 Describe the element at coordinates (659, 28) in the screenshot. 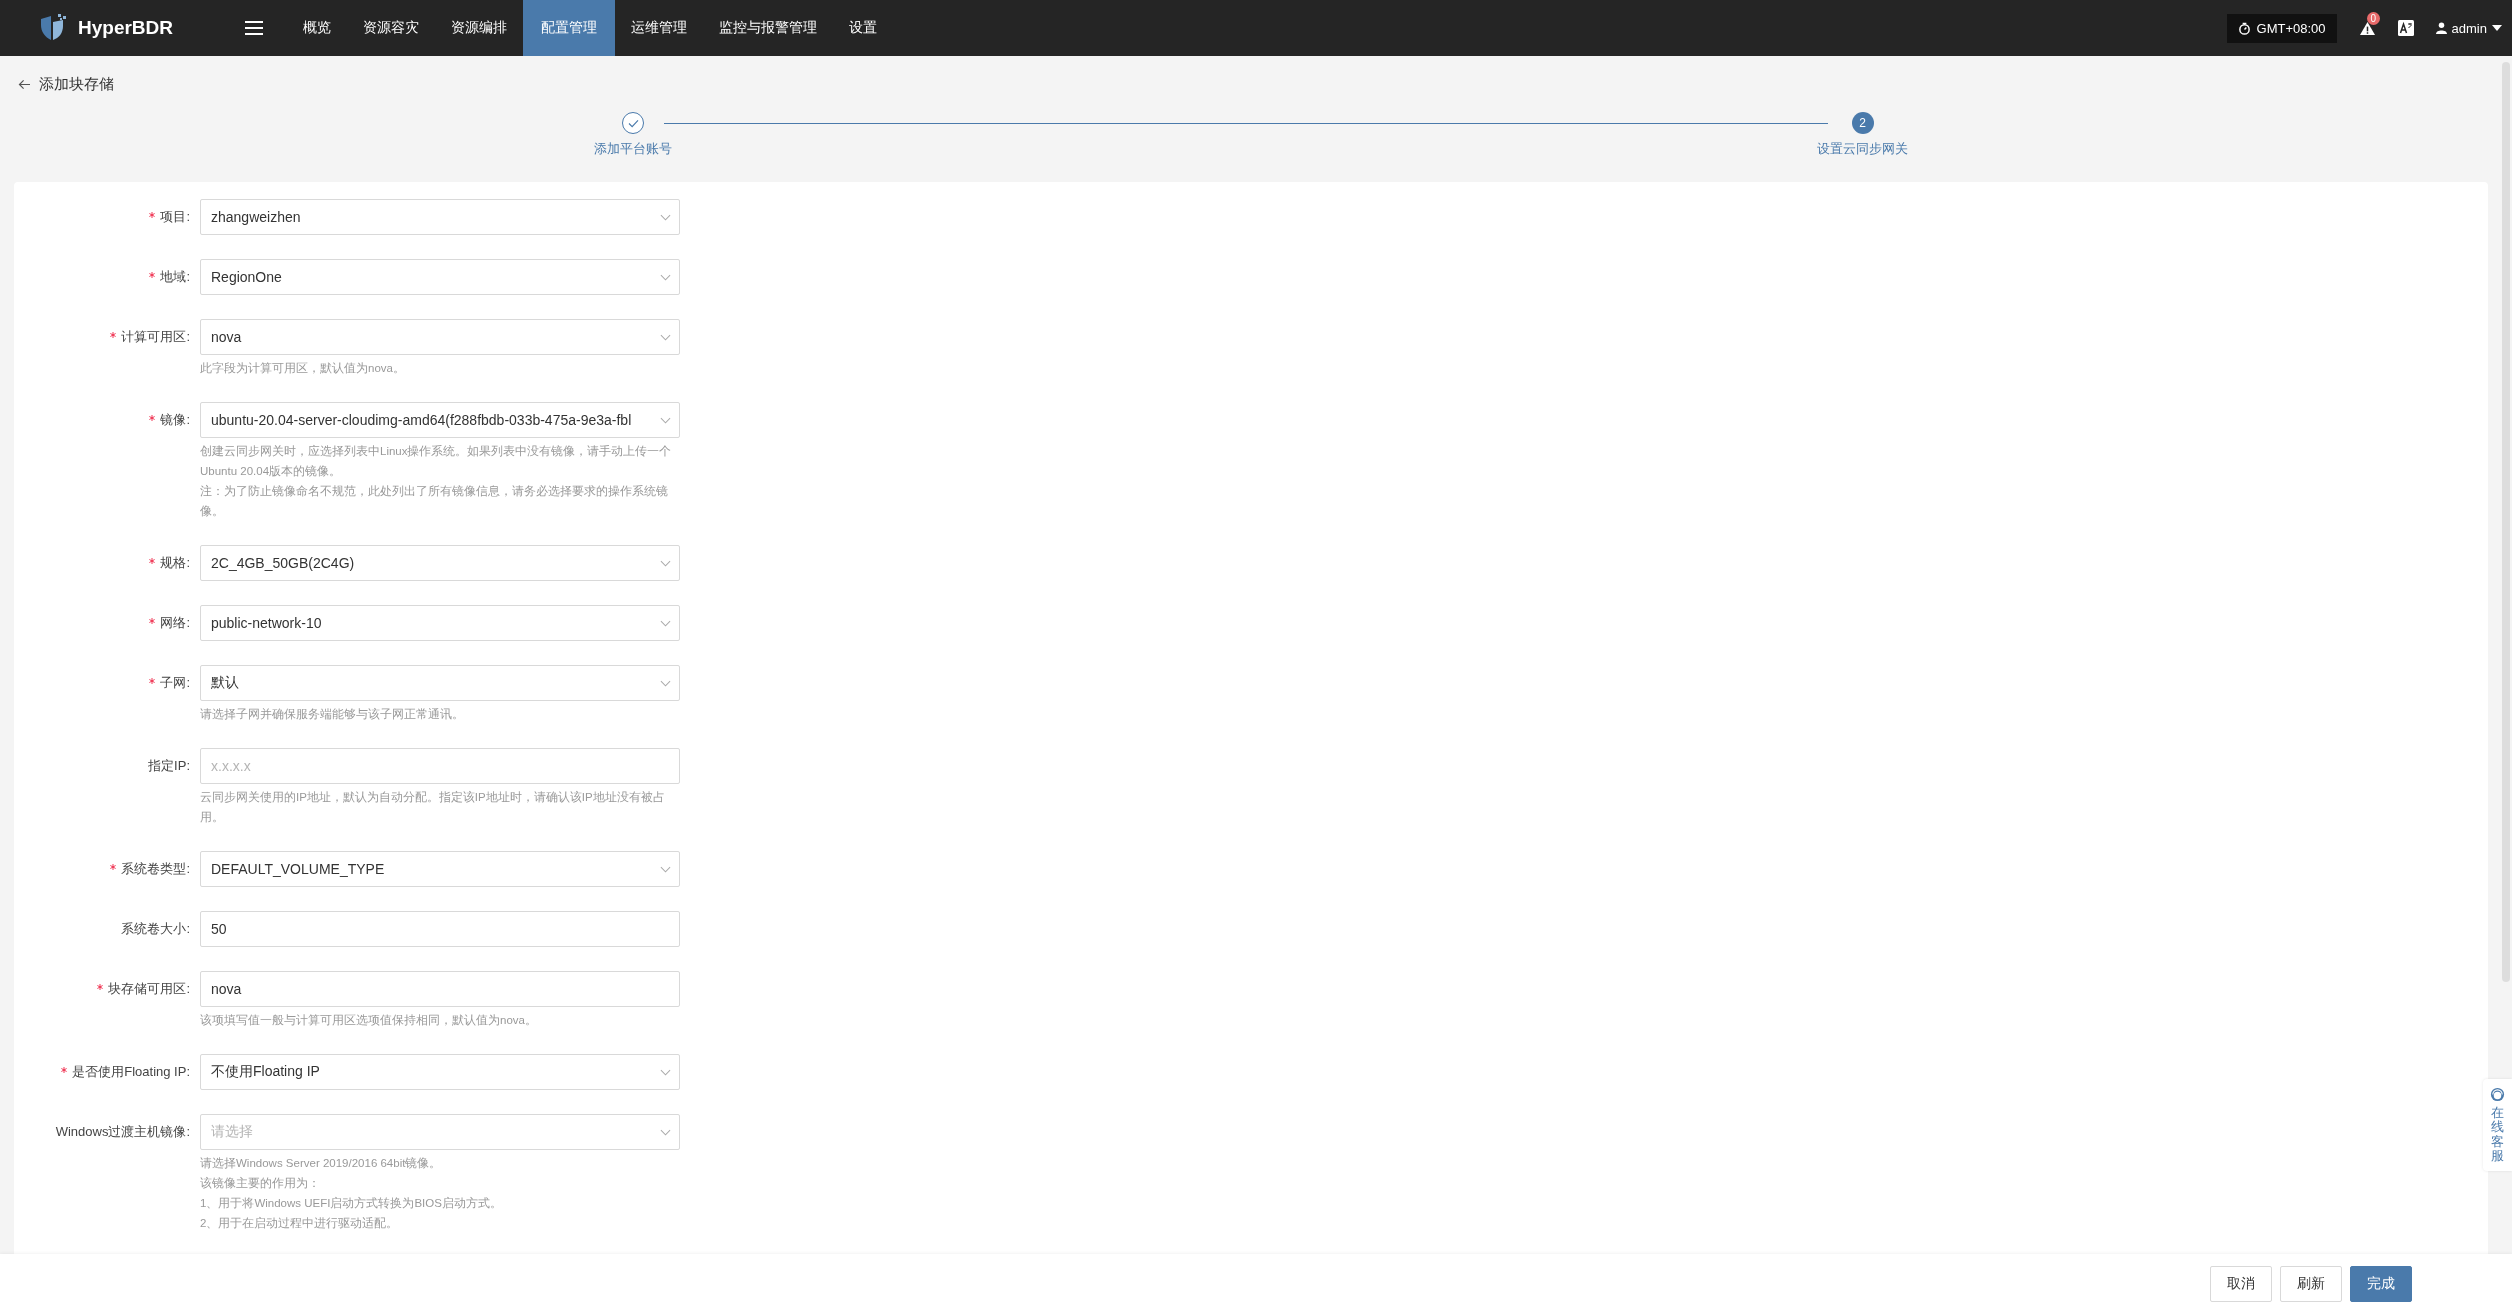

I see `nav-tab: 运维管理` at that location.